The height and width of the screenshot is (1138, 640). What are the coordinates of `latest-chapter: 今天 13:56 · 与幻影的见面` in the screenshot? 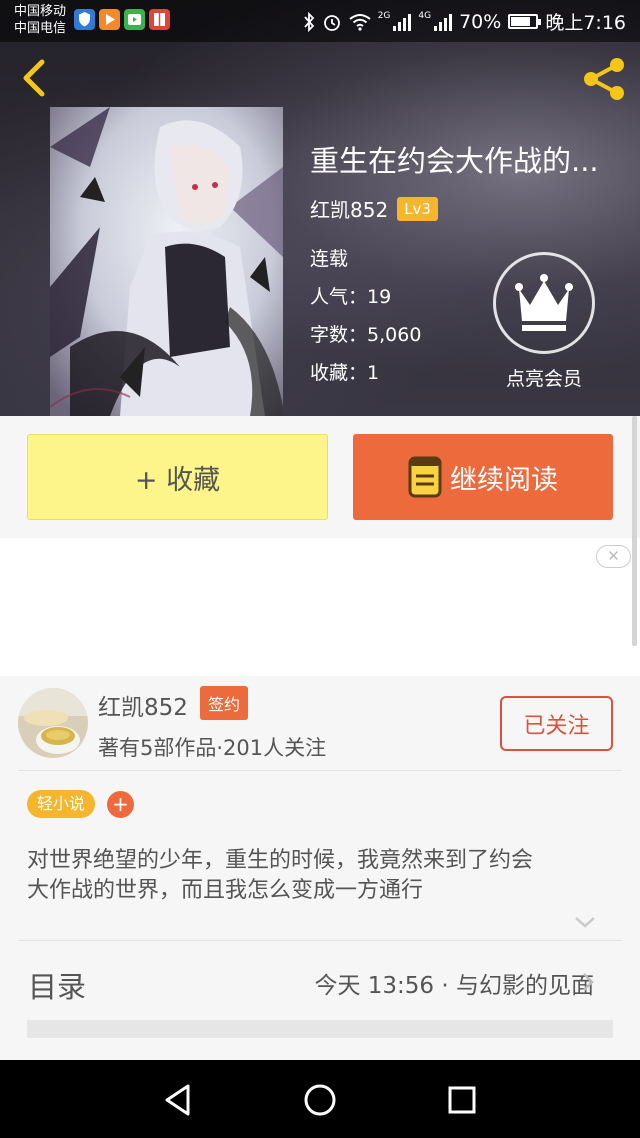 It's located at (454, 986).